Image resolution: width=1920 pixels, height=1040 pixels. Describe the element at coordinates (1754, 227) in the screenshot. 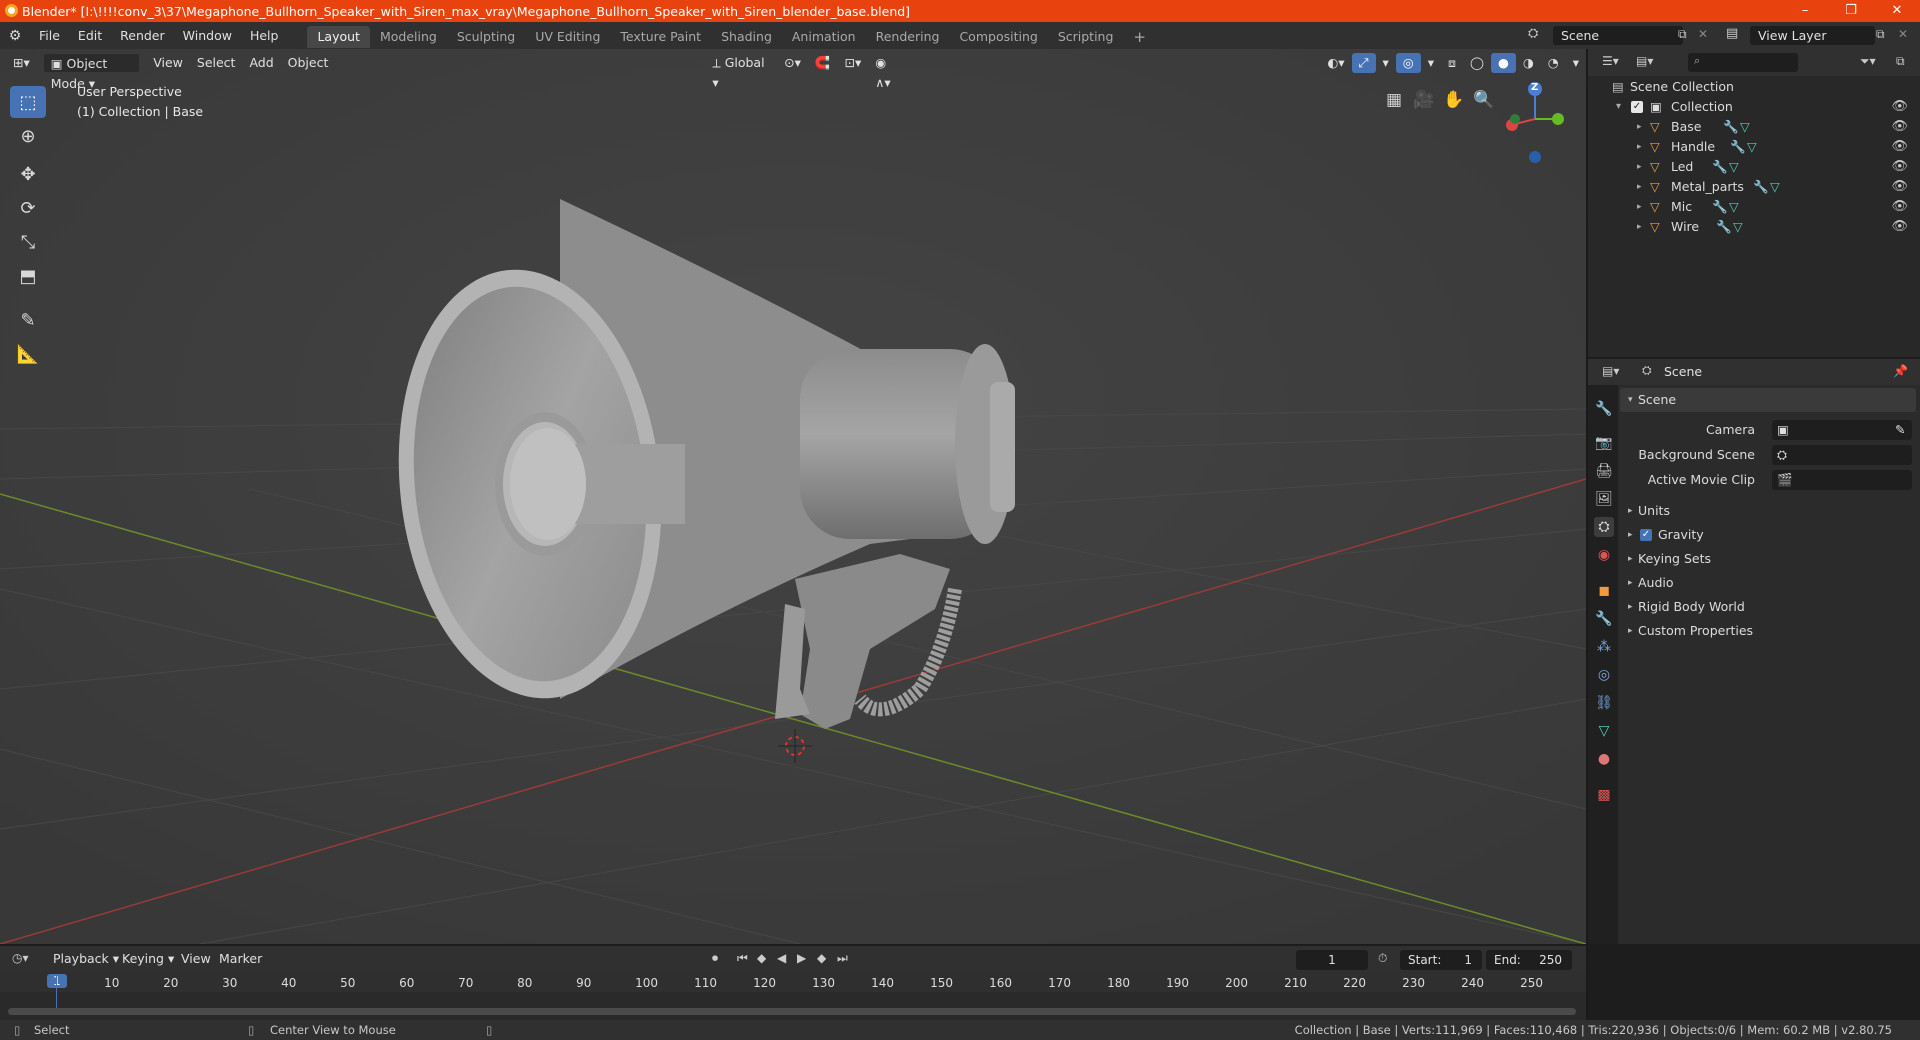

I see `outliner-object-row: ▸ ▽ Wire 🔧 ▽ 👁` at that location.